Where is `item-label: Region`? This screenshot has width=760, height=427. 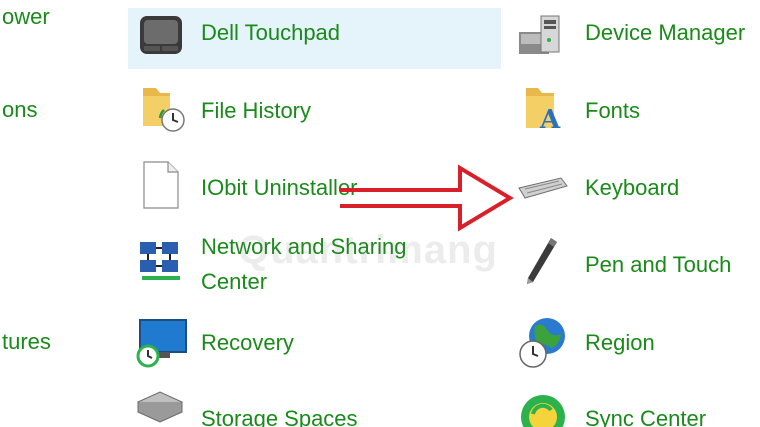 item-label: Region is located at coordinates (620, 342).